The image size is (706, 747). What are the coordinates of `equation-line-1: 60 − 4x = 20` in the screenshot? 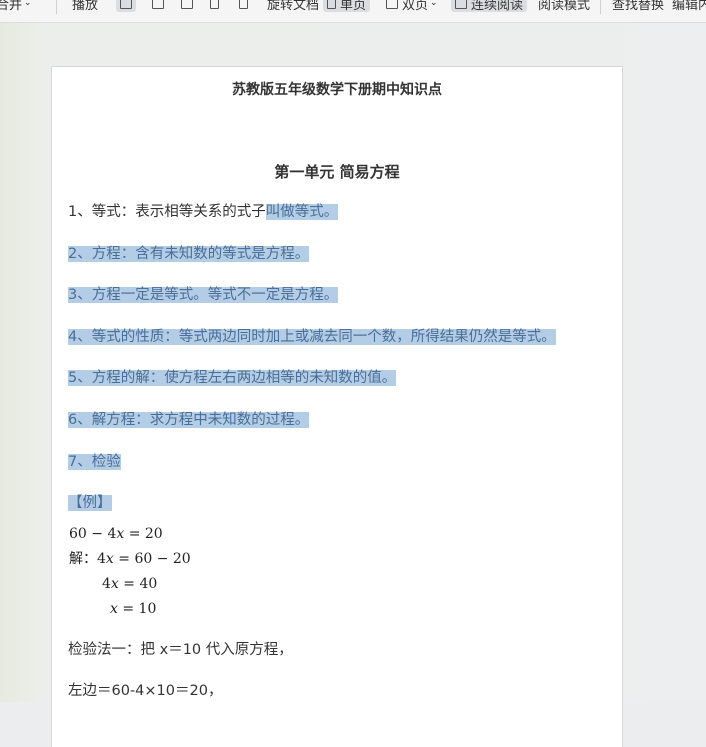 It's located at (116, 534).